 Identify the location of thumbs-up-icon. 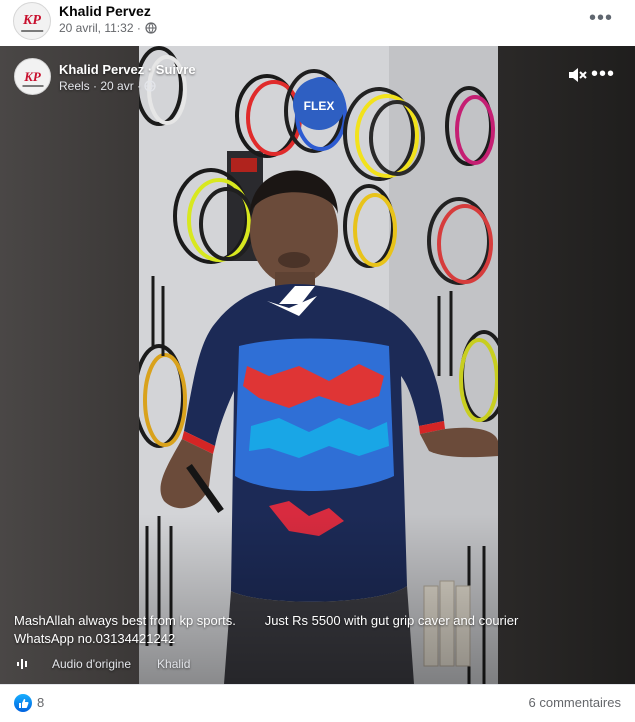
(23, 703).